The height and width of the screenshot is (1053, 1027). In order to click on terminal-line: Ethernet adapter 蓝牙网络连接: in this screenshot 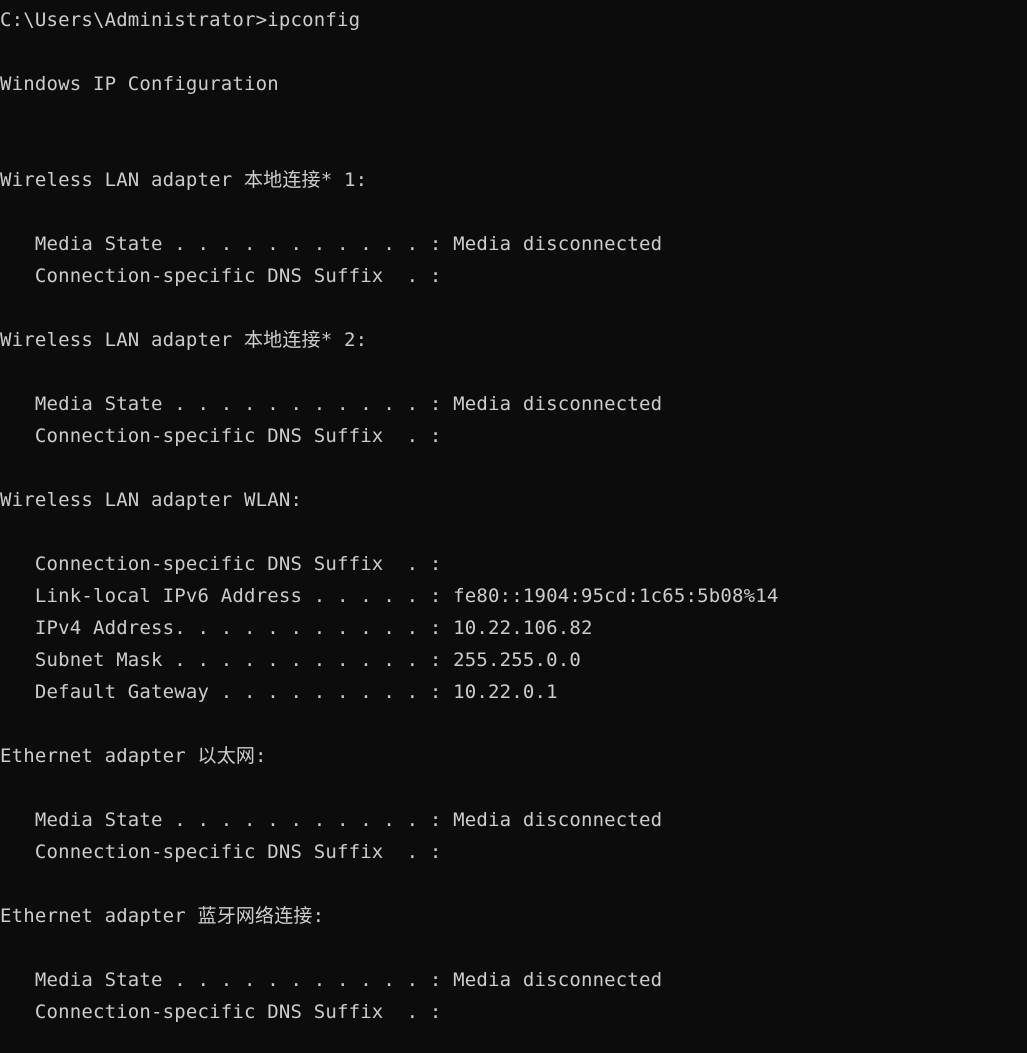, I will do `click(162, 916)`.